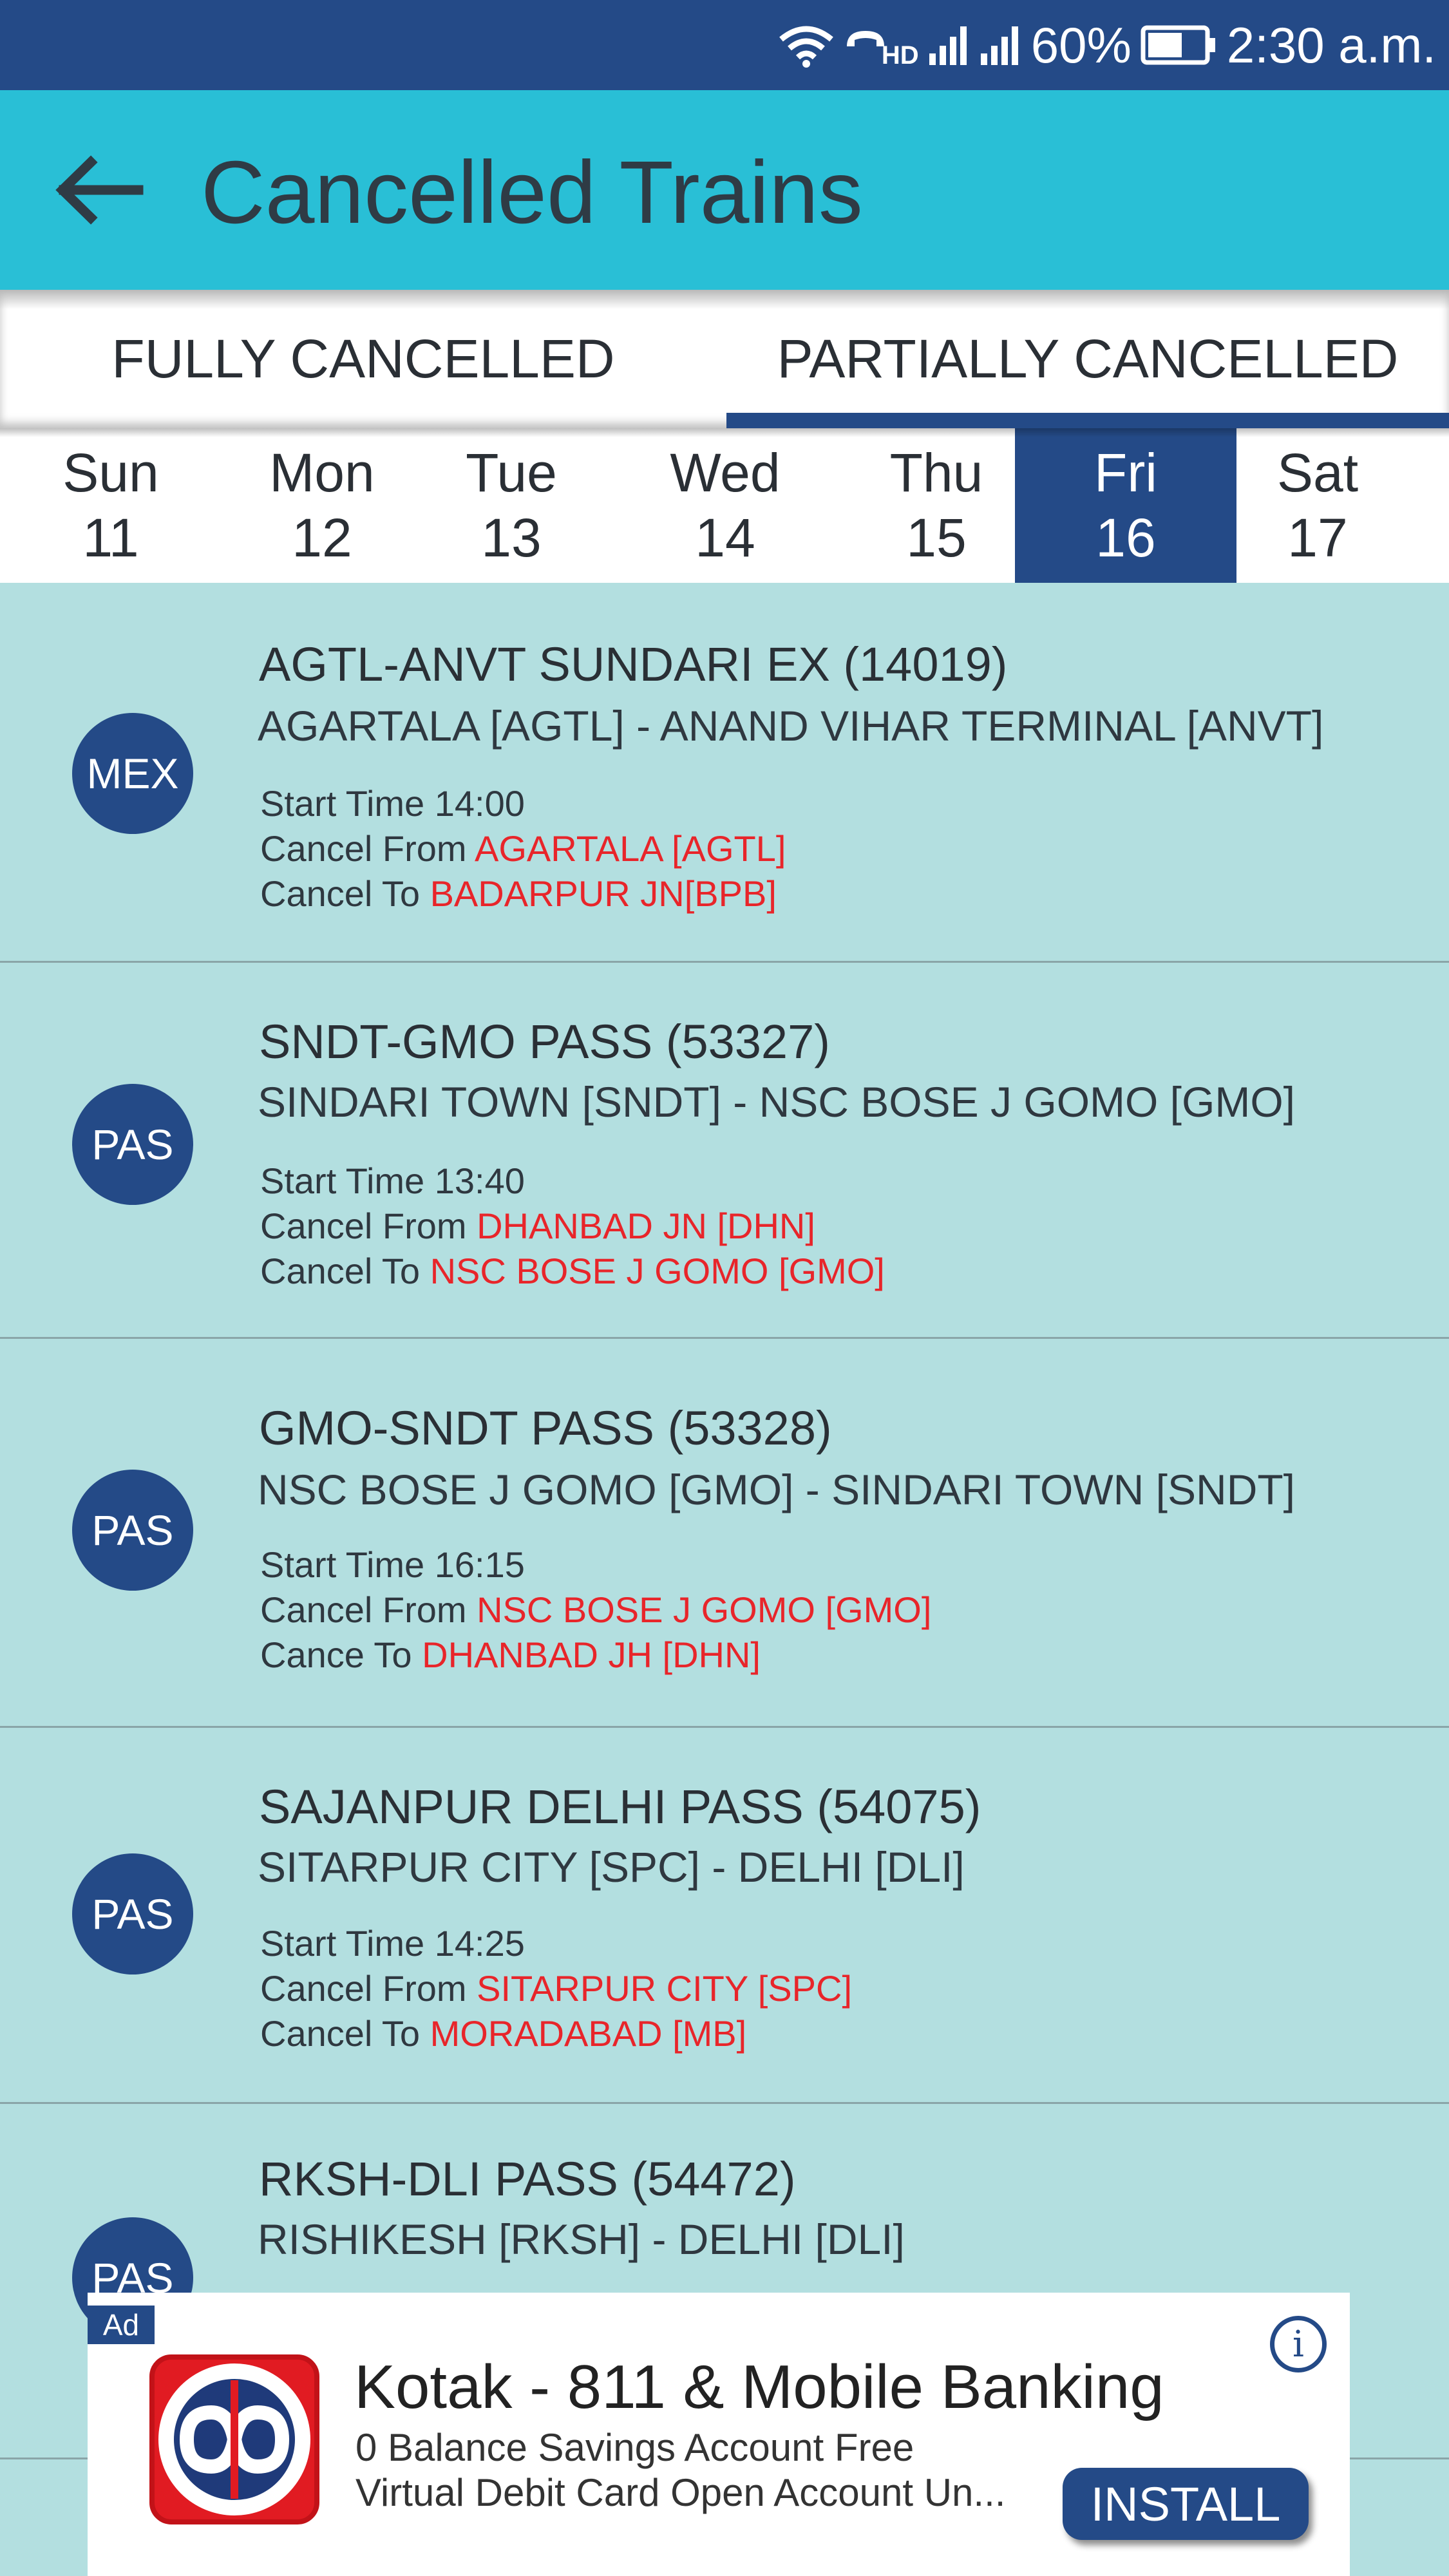 The image size is (1449, 2576). I want to click on train-name: SNDT-GMO PASS (53327), so click(544, 1041).